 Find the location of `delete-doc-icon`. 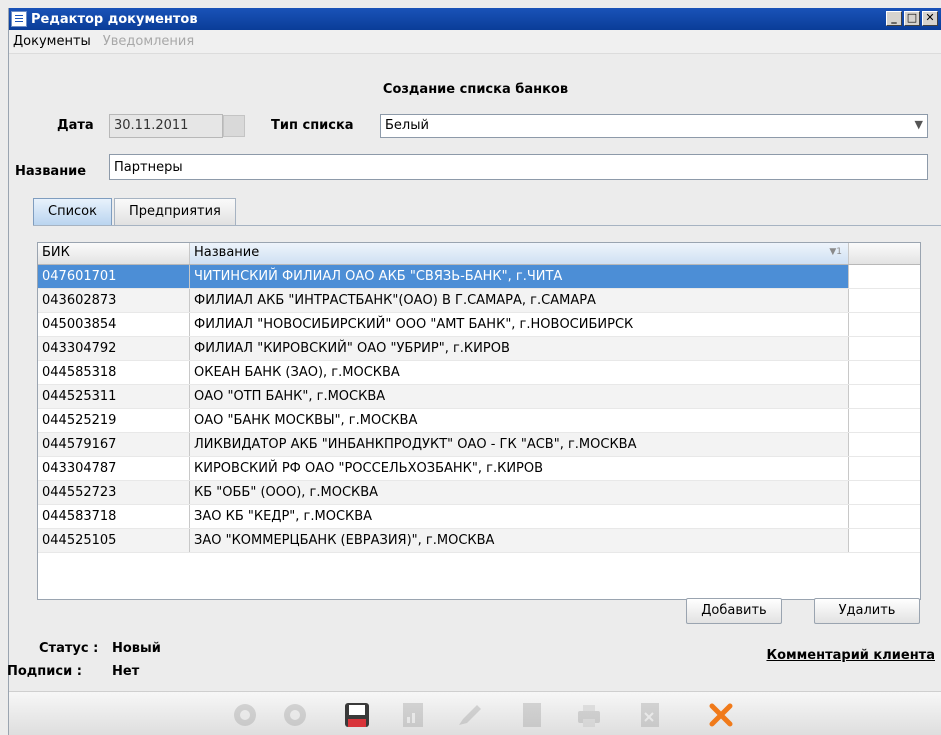

delete-doc-icon is located at coordinates (649, 715).